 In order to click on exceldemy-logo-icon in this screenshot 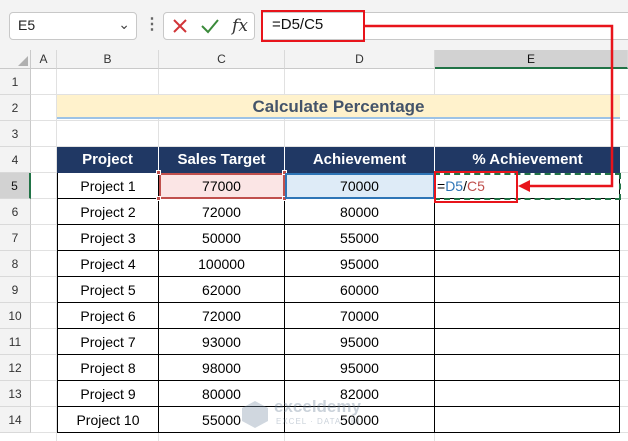, I will do `click(255, 414)`.